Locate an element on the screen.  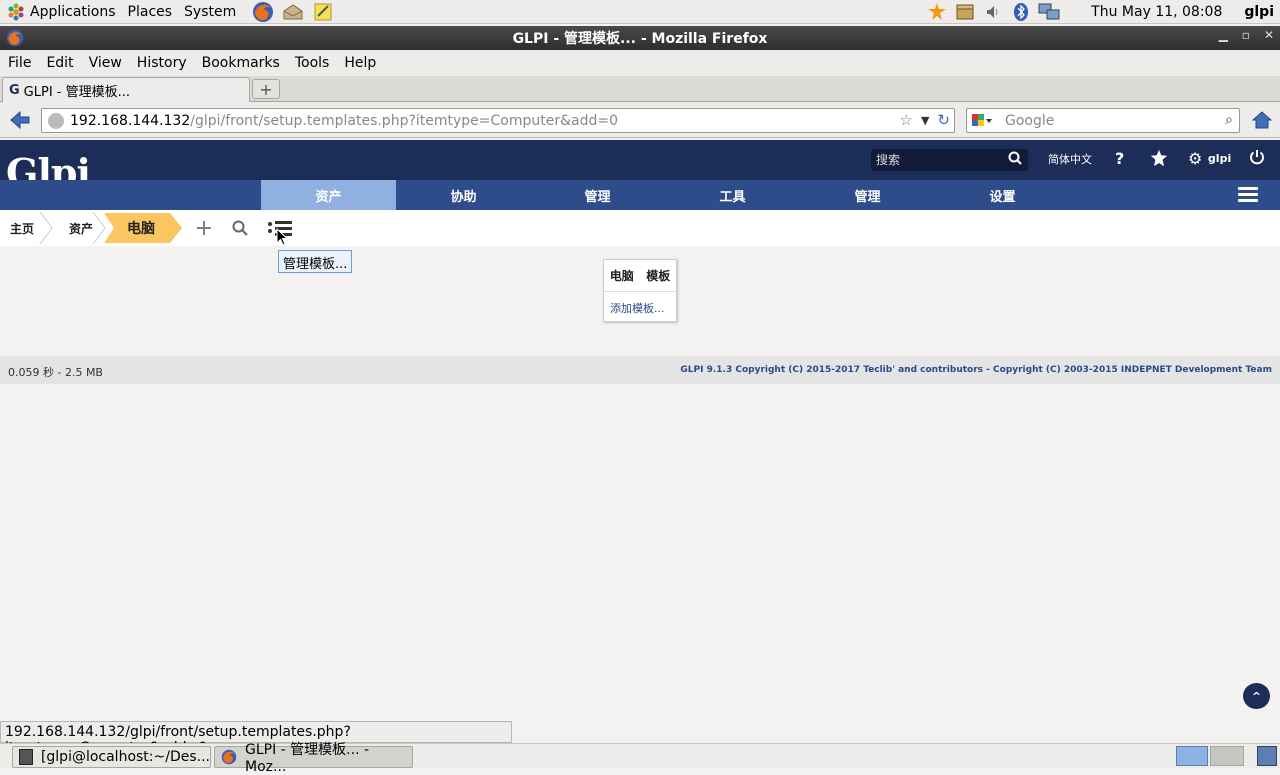
global-search is located at coordinates (949, 160).